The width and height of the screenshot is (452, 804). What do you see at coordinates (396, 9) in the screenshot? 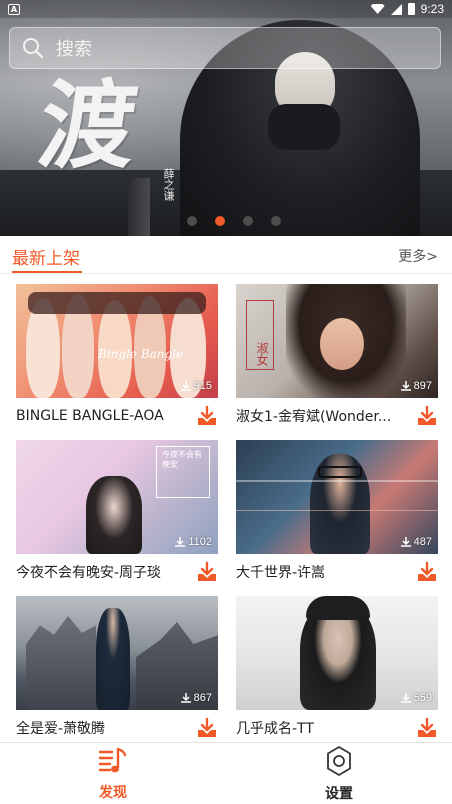
I see `signal-icon` at bounding box center [396, 9].